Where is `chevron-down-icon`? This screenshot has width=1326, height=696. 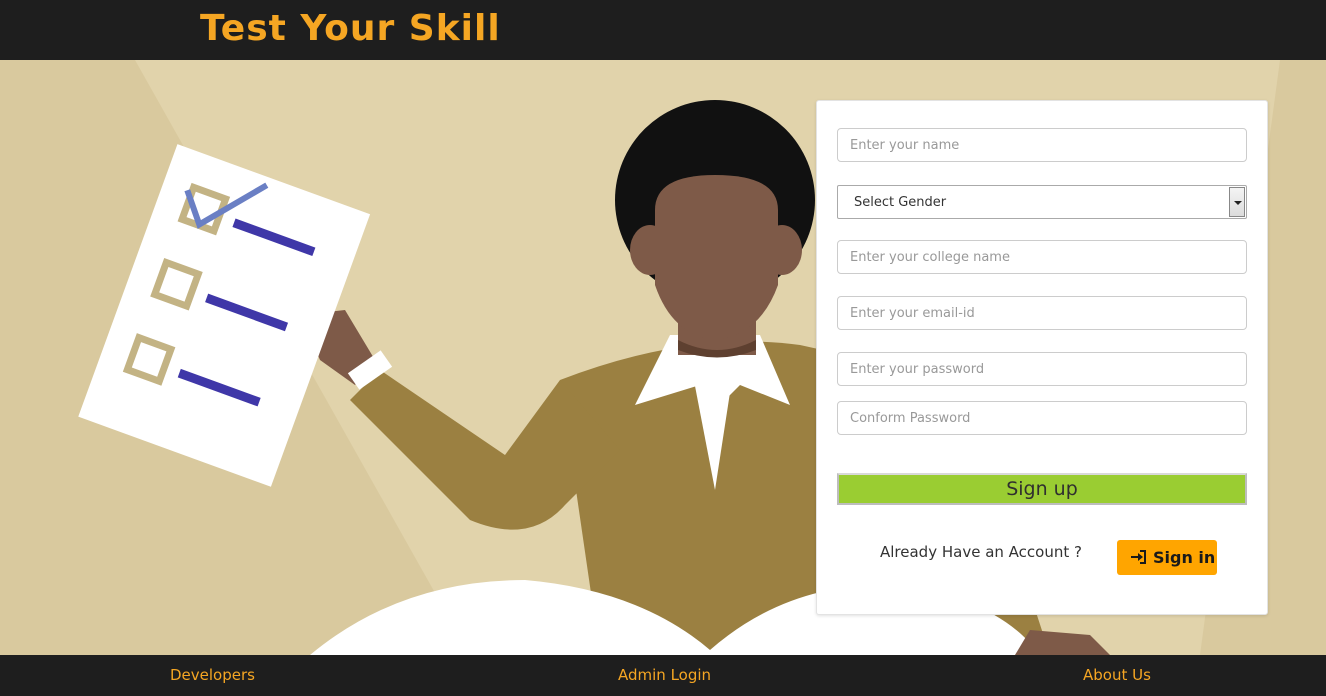 chevron-down-icon is located at coordinates (1237, 202).